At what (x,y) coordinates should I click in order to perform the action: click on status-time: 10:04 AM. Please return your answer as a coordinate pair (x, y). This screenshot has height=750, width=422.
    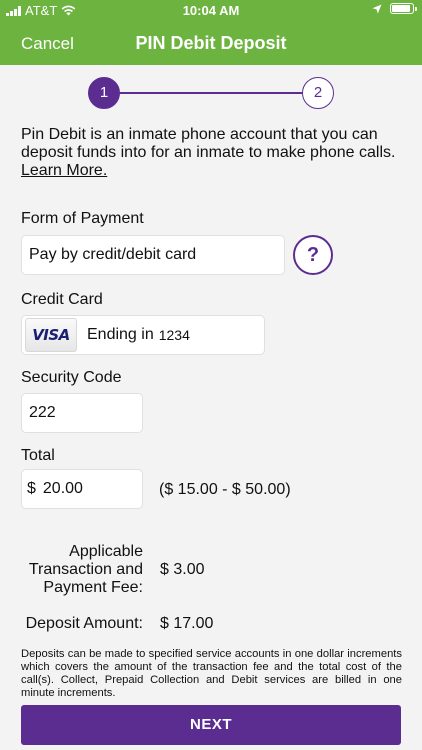
    Looking at the image, I should click on (211, 10).